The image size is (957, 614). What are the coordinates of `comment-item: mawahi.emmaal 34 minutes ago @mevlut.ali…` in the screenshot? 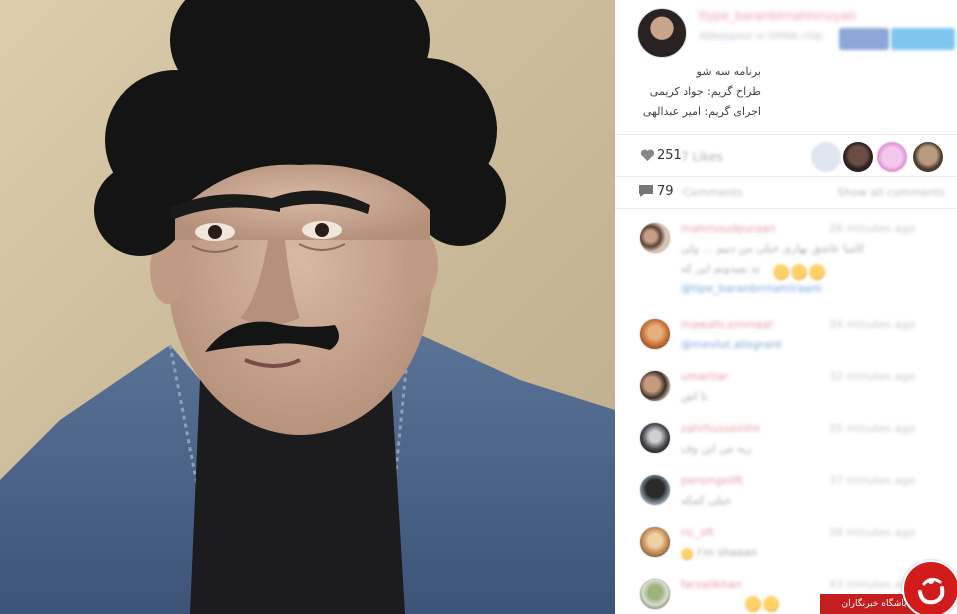 It's located at (786, 340).